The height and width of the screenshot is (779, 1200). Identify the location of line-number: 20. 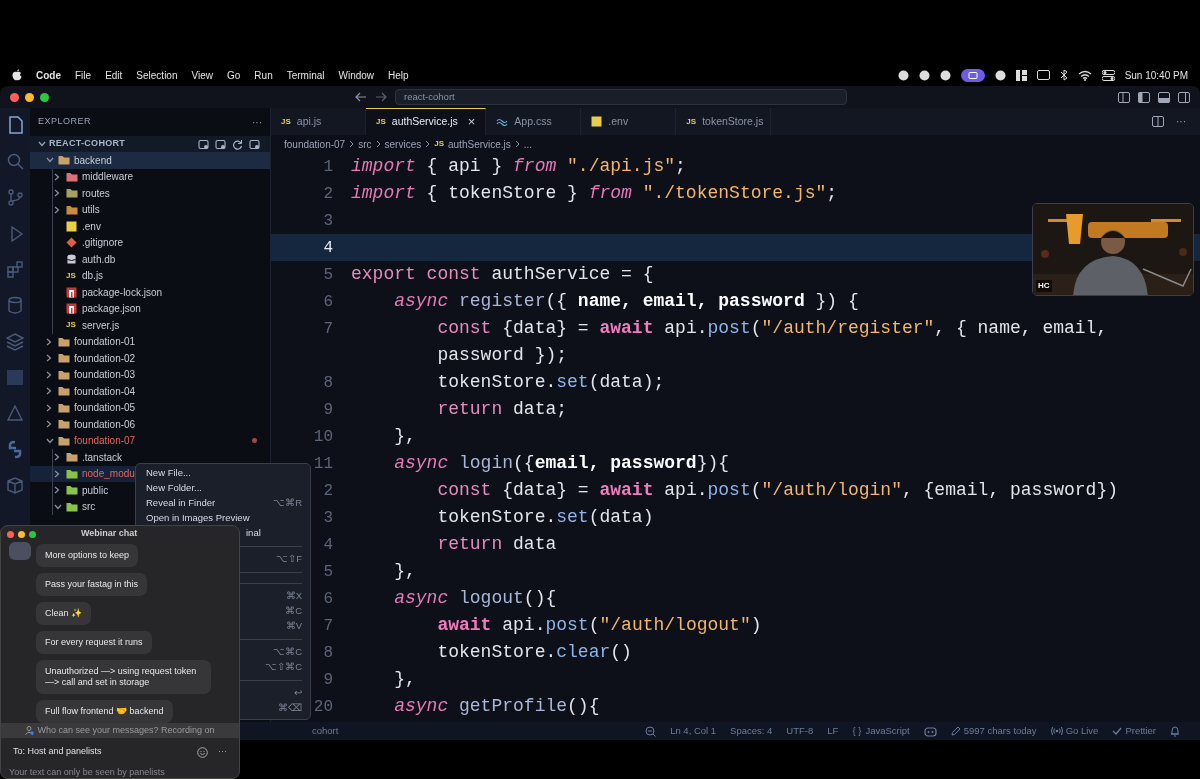
(323, 706).